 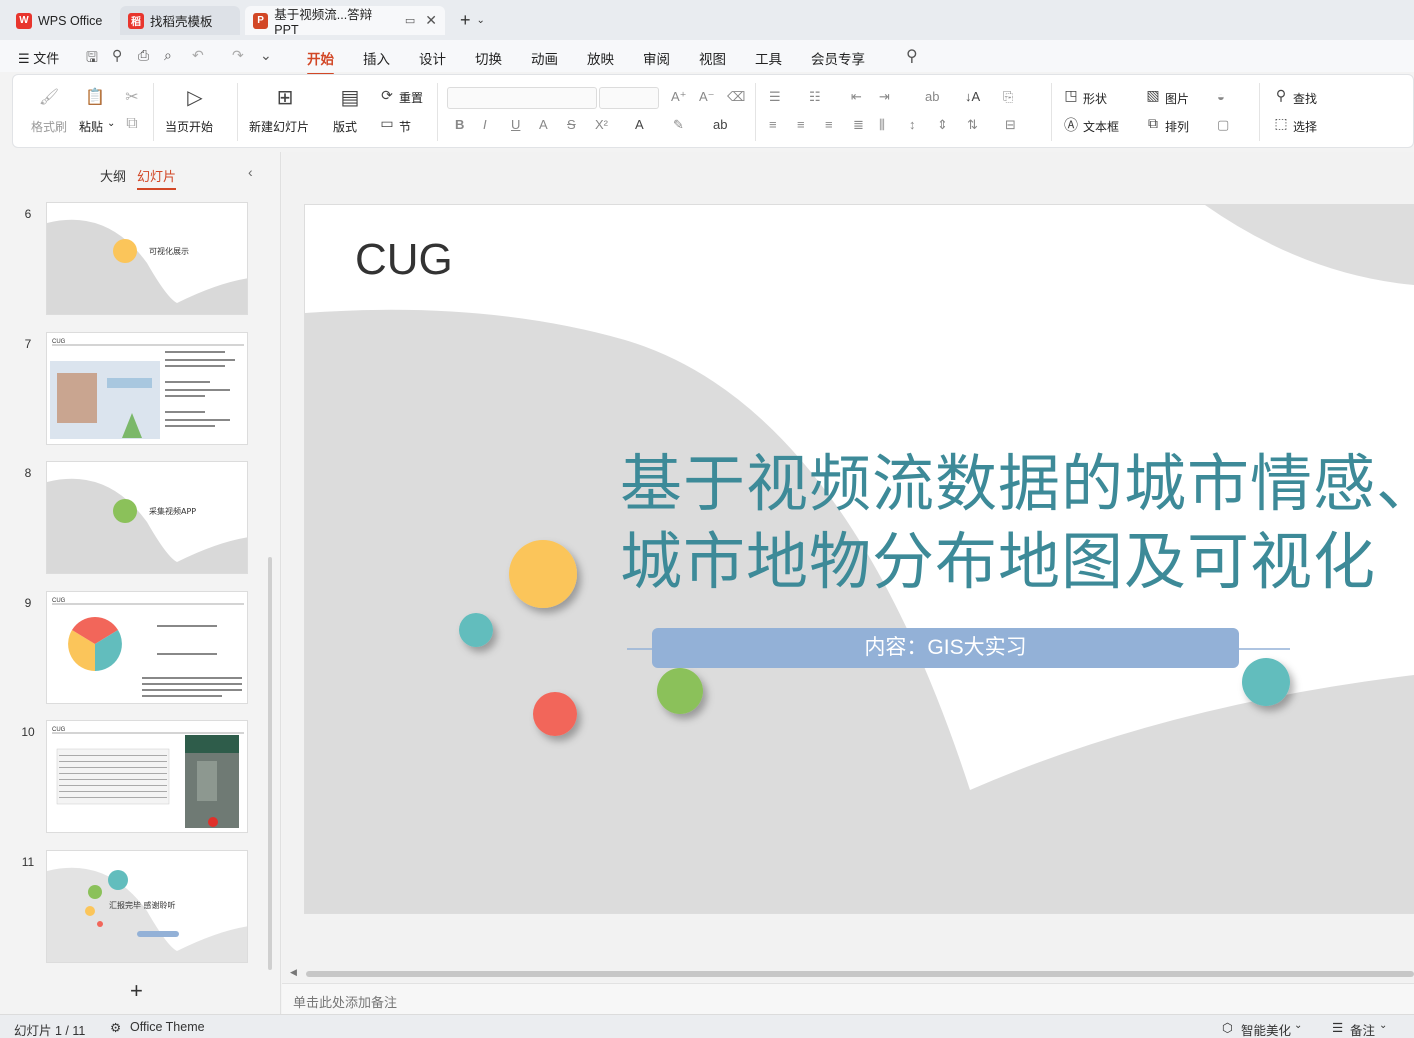 I want to click on bold-icon: B, so click(x=459, y=124).